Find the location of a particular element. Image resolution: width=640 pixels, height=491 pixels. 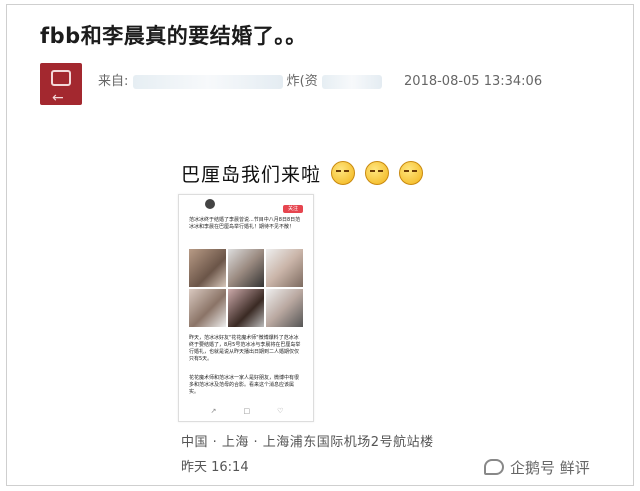

post-location: 中国 · 上海 · 上海浦东国际机场2号航站楼 is located at coordinates (307, 442).